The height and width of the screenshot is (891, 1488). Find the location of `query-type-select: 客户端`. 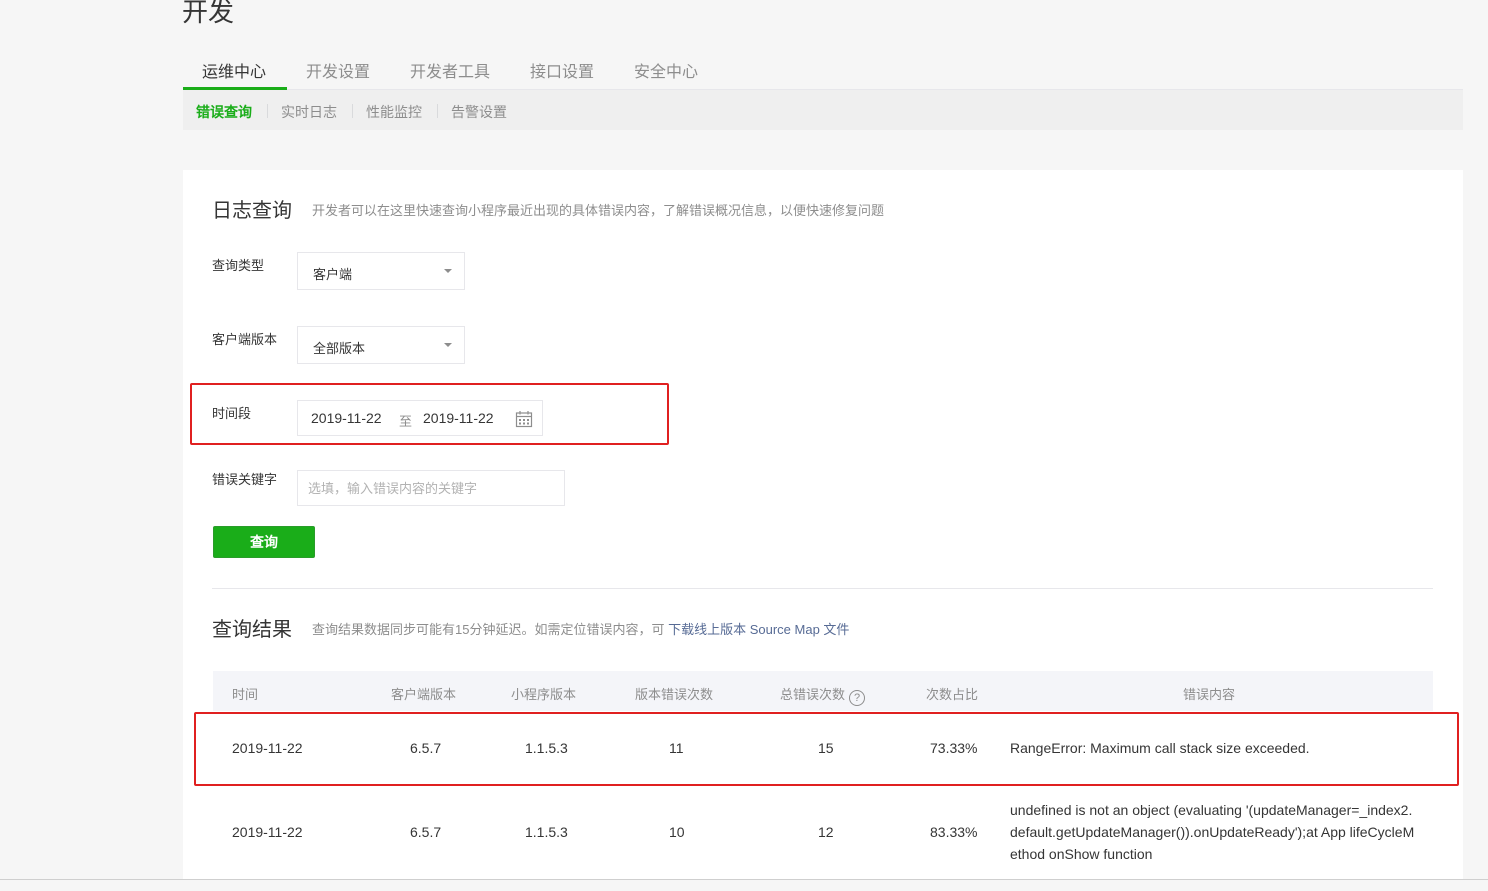

query-type-select: 客户端 is located at coordinates (381, 271).